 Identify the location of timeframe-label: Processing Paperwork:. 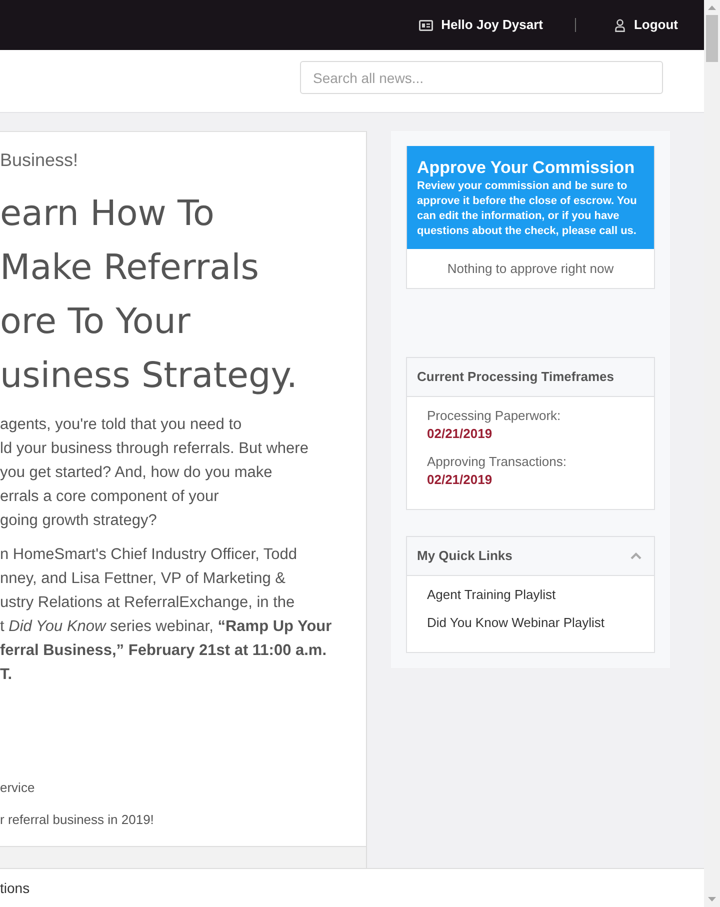
(494, 416).